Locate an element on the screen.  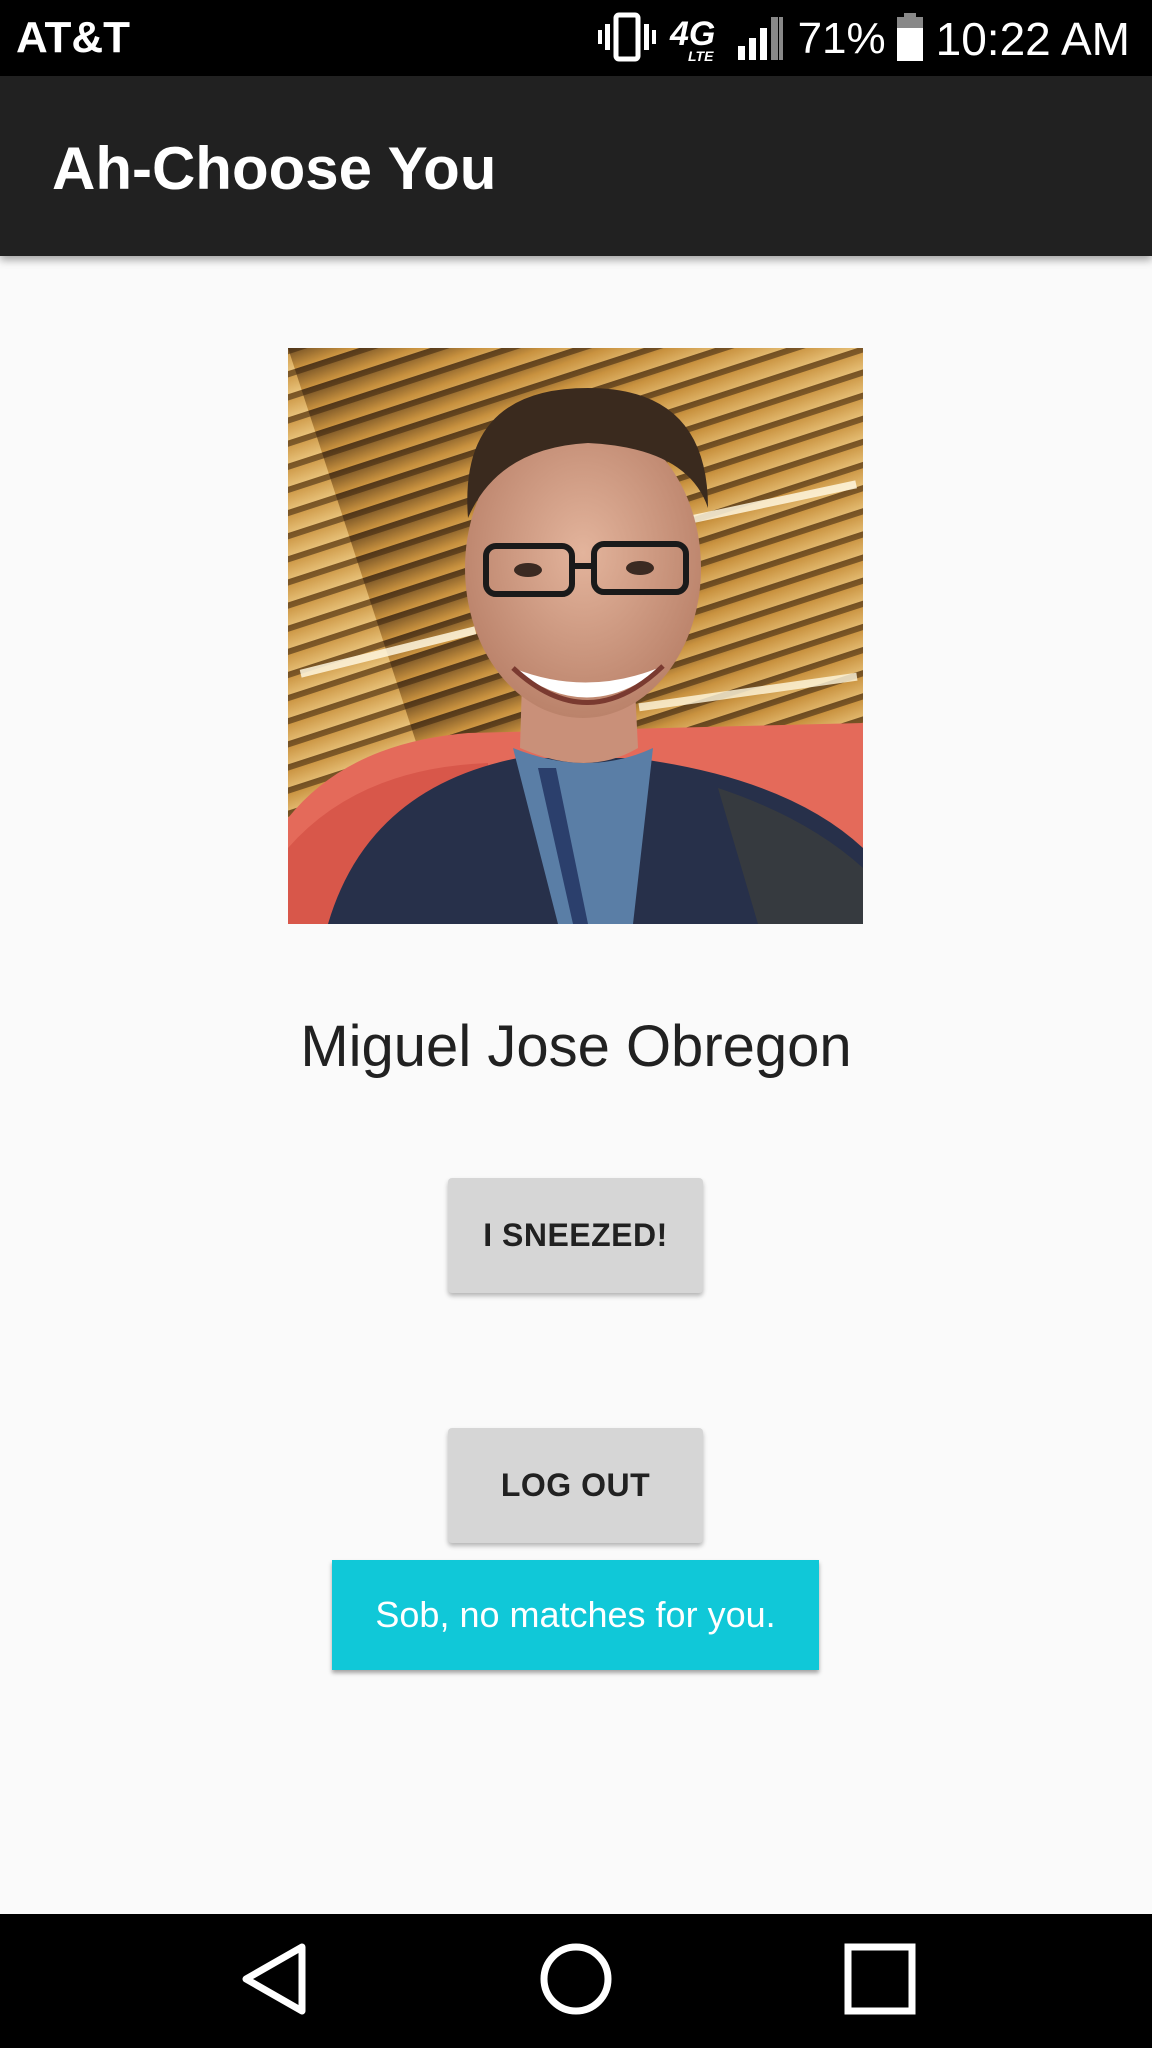
status-bar: AT&T 4G LTE 71% 10:22 AM is located at coordinates (576, 38).